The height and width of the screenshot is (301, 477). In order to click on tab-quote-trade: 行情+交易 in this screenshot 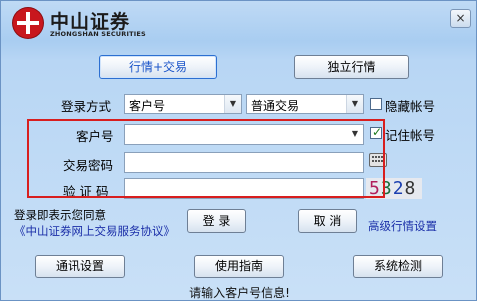, I will do `click(158, 67)`.